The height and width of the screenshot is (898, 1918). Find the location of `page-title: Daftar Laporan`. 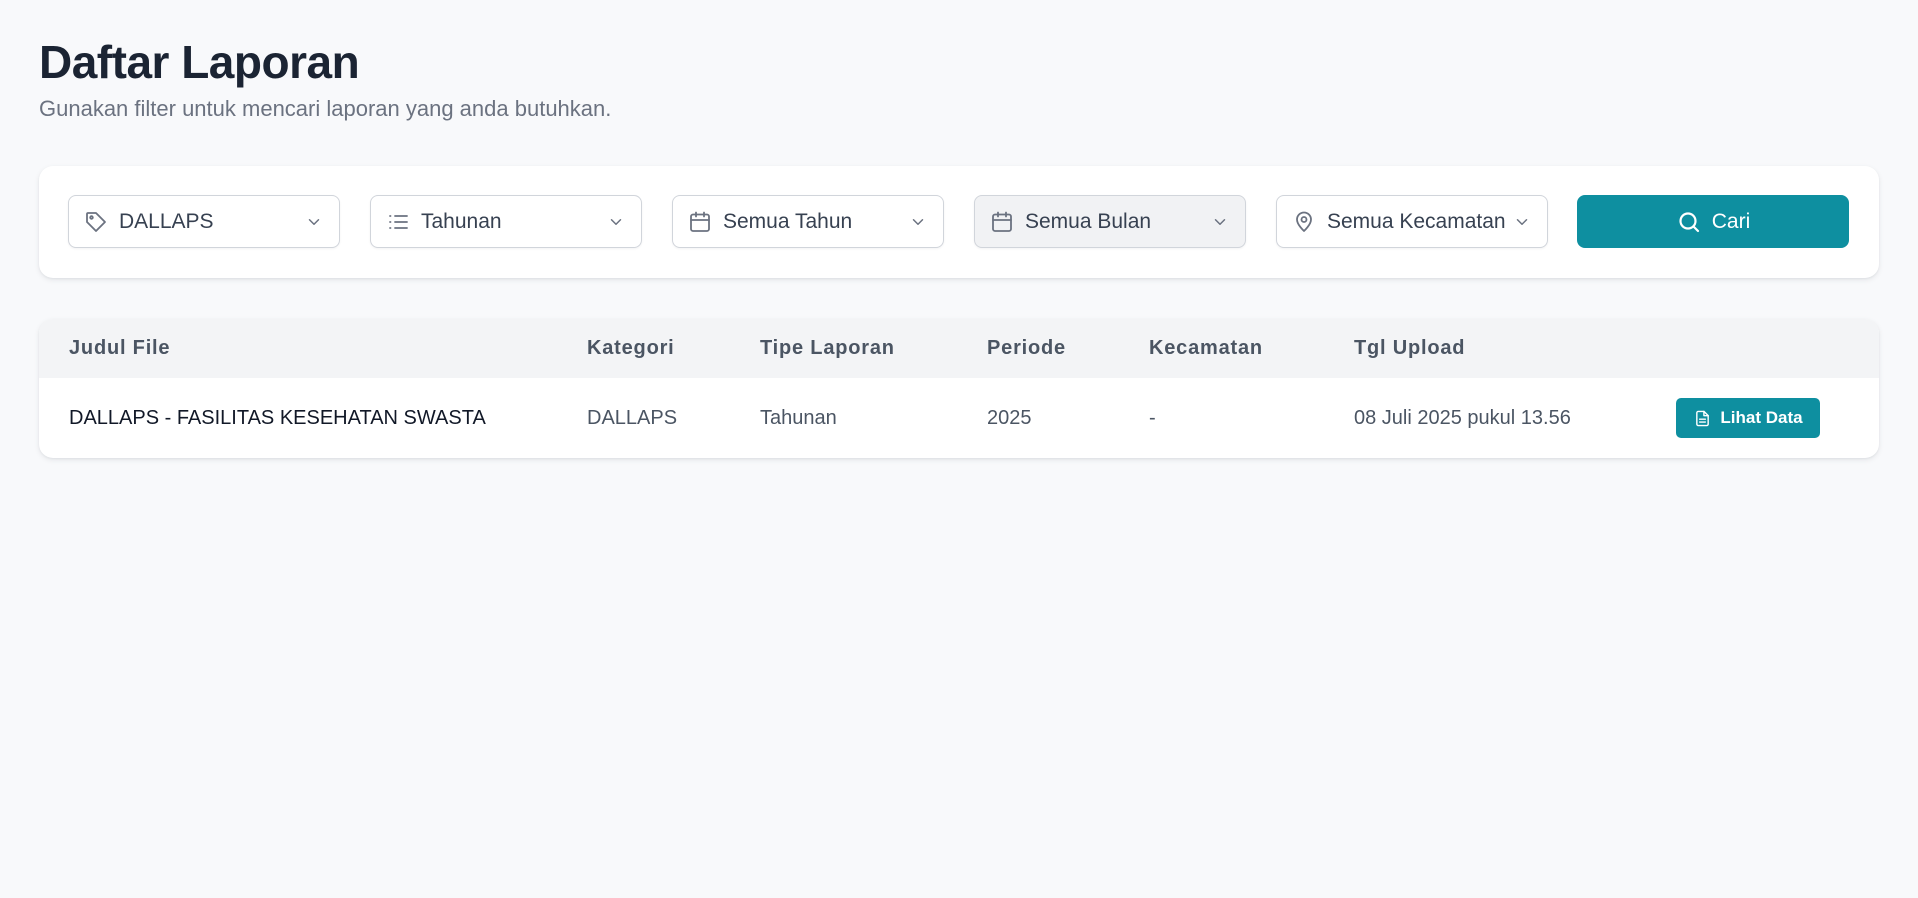

page-title: Daftar Laporan is located at coordinates (199, 62).